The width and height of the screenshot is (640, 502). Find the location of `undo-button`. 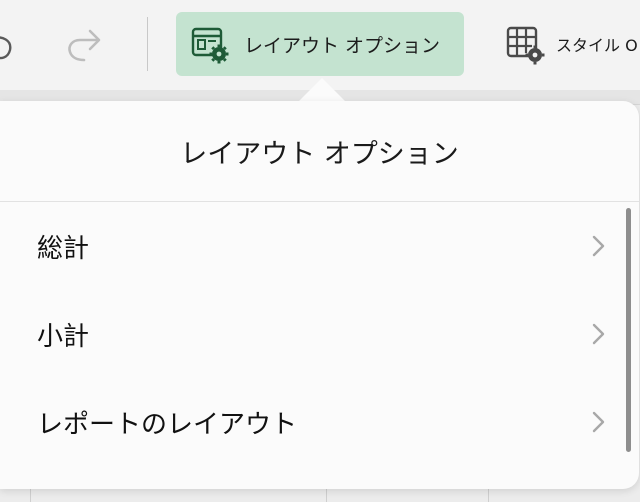

undo-button is located at coordinates (11, 43).